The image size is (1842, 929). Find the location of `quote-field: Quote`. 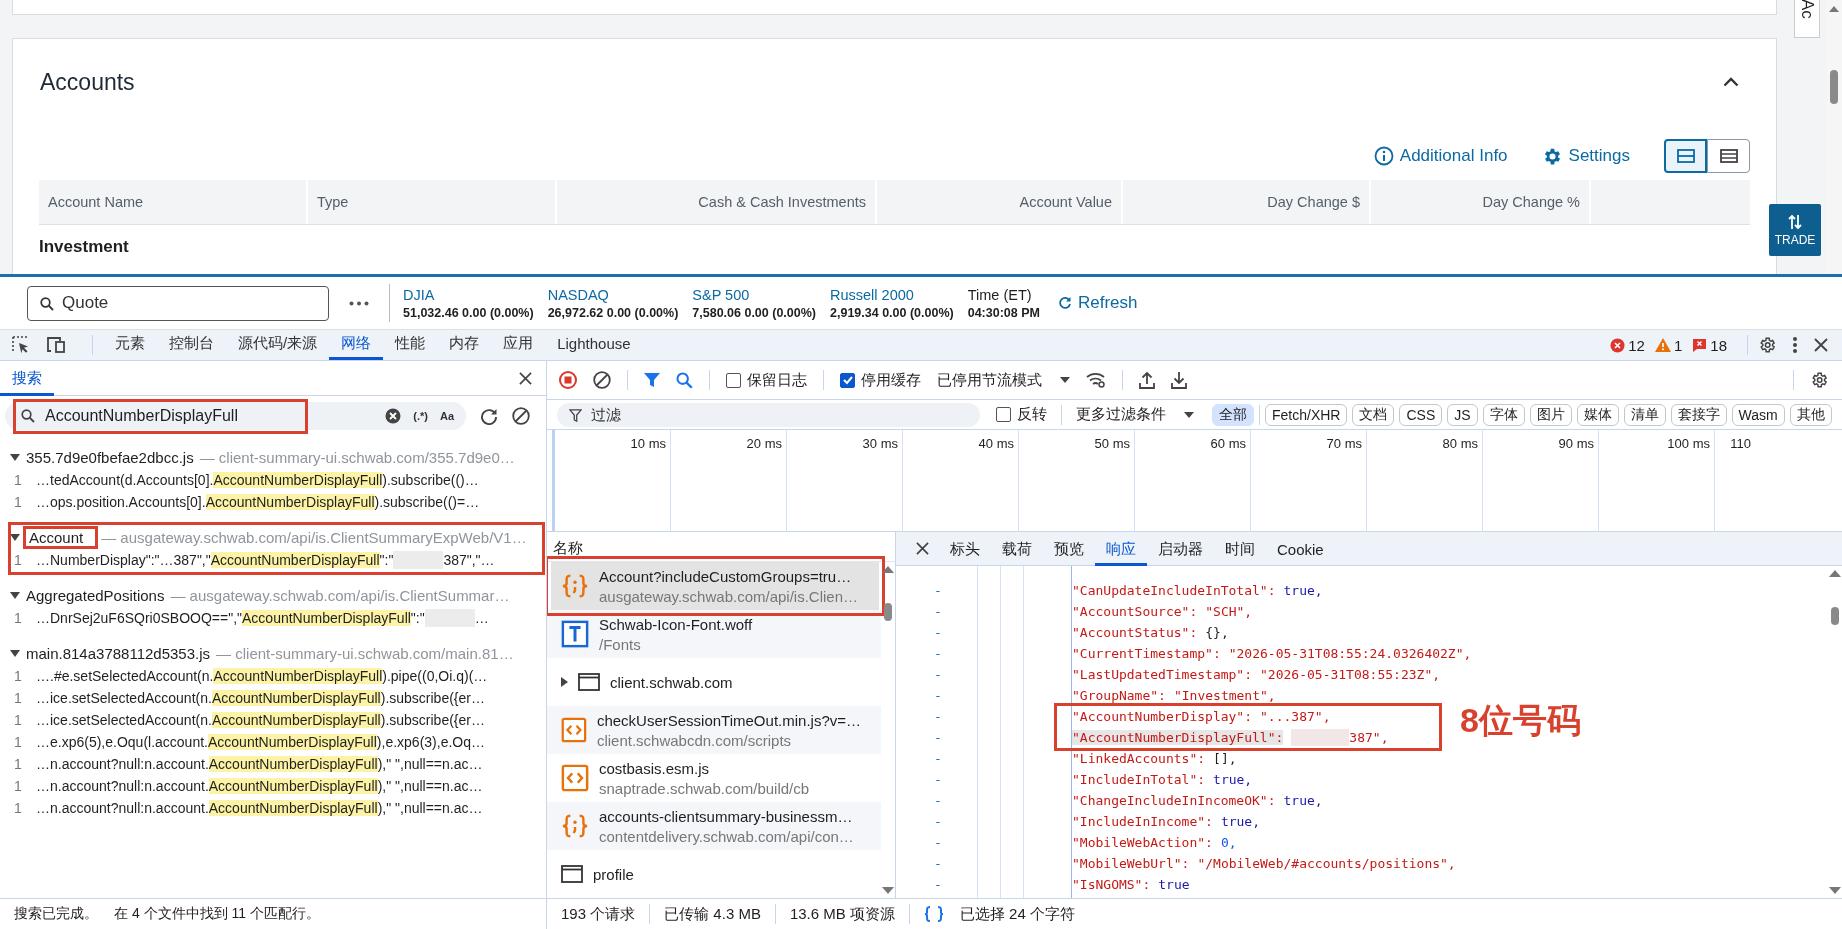

quote-field: Quote is located at coordinates (178, 303).